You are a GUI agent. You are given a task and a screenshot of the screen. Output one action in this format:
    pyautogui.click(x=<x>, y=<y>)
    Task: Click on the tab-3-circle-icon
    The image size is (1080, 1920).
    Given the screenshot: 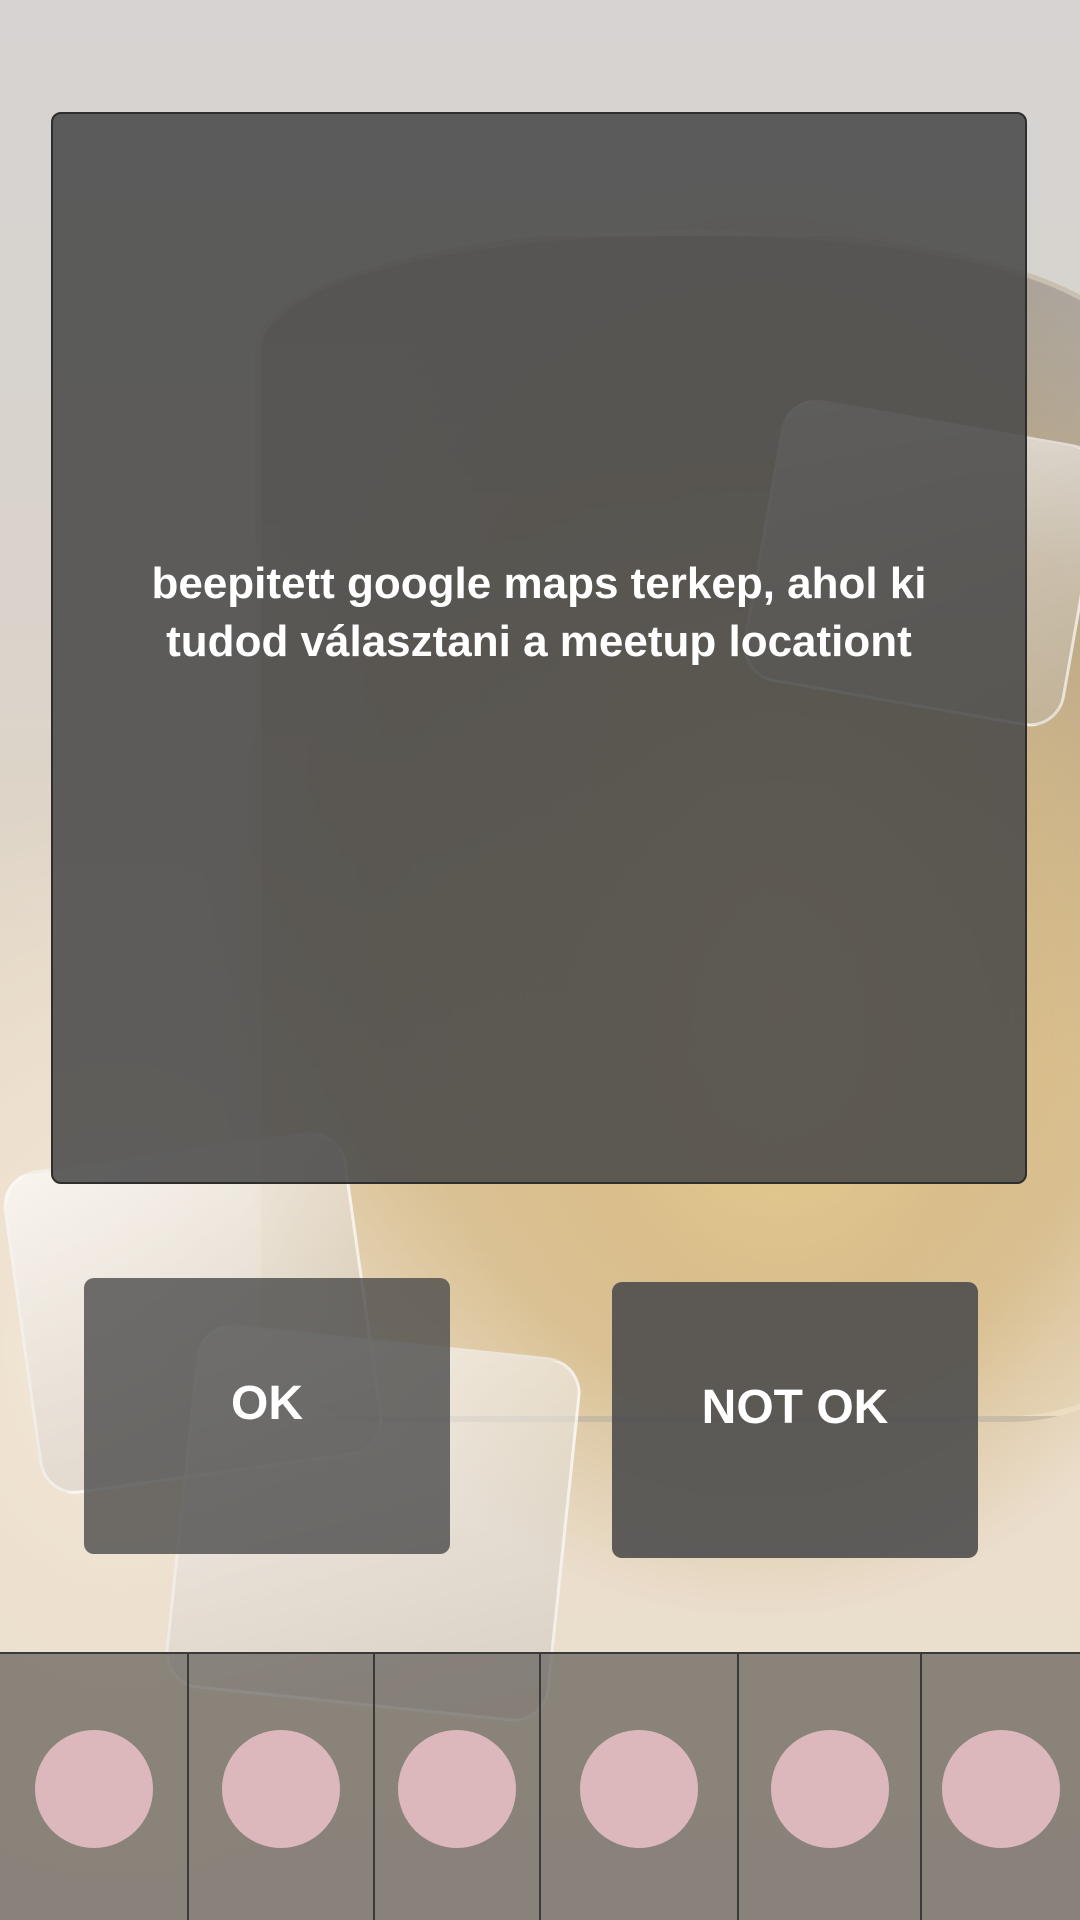 What is the action you would take?
    pyautogui.click(x=457, y=1789)
    